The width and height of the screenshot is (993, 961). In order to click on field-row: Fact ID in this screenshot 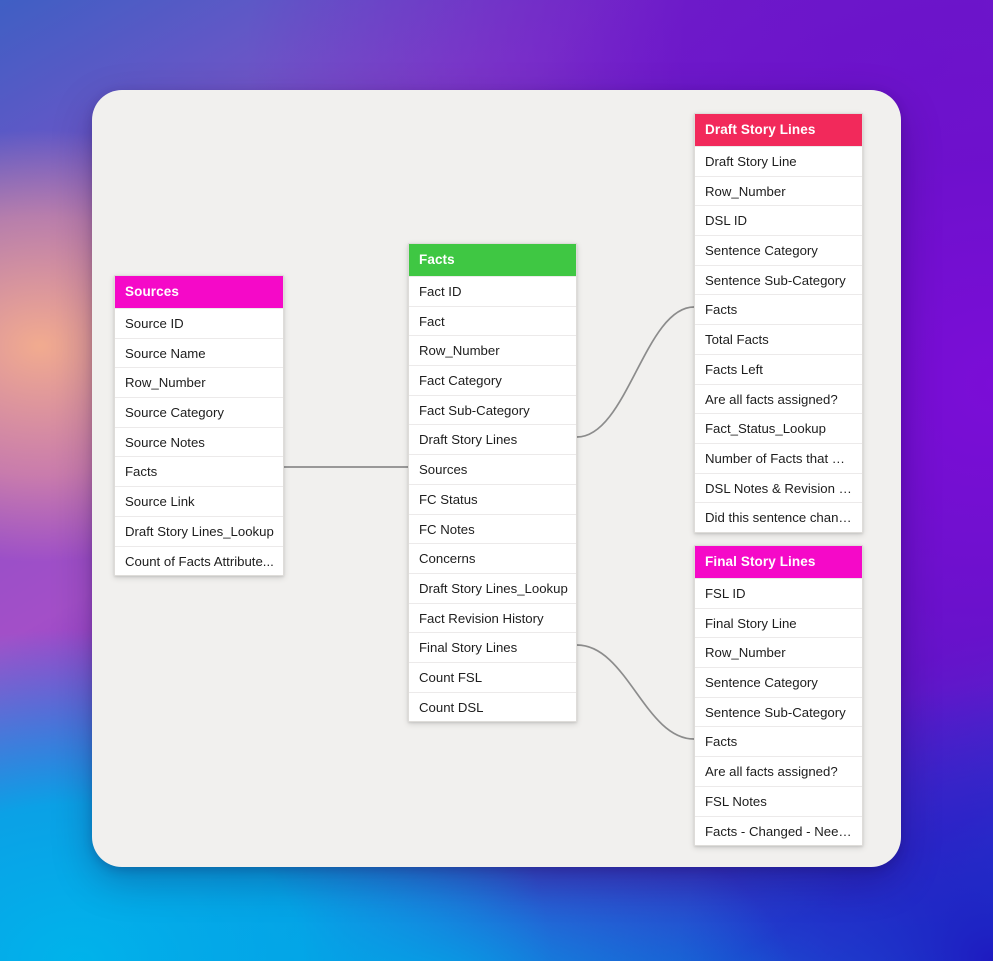, I will do `click(492, 291)`.